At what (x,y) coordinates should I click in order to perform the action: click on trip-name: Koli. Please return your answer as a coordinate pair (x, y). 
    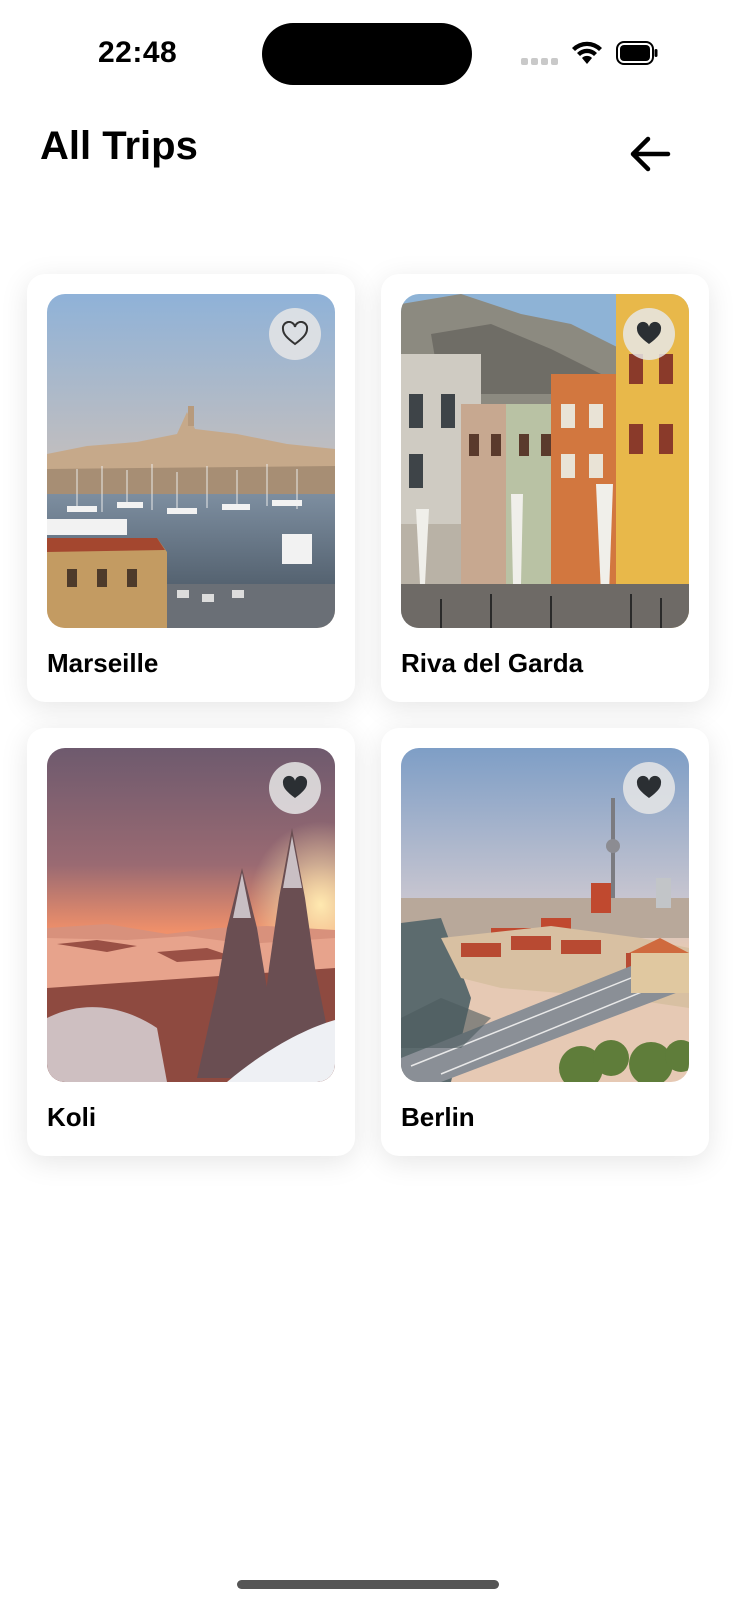
    Looking at the image, I should click on (72, 1117).